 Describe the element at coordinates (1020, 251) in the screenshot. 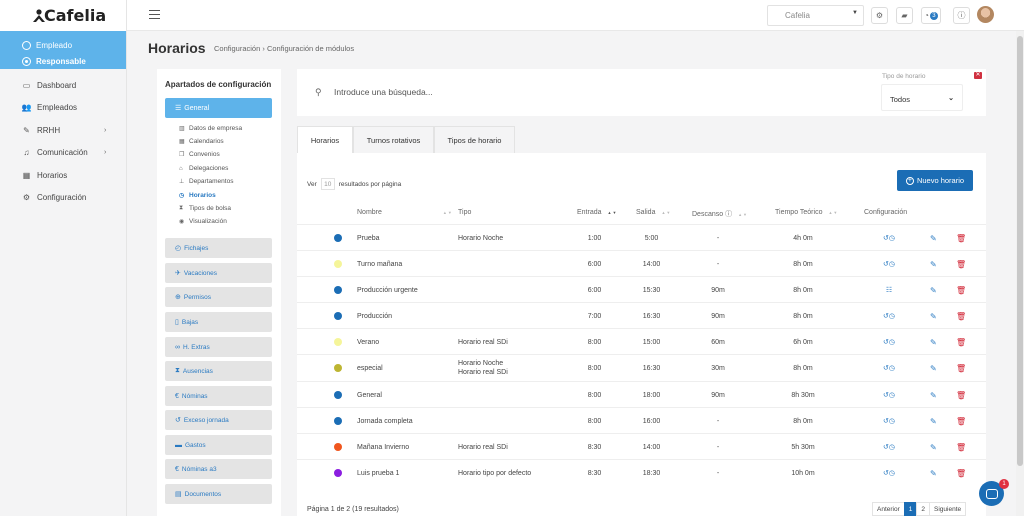

I see `scrollbar-thumb` at that location.